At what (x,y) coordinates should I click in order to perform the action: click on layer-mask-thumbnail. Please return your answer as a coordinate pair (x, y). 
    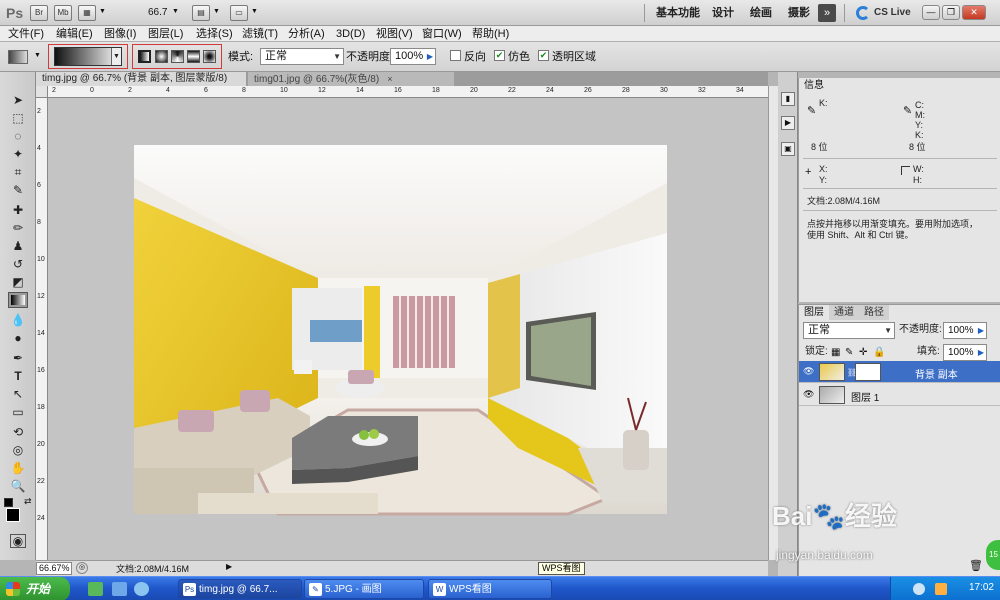
    Looking at the image, I should click on (868, 372).